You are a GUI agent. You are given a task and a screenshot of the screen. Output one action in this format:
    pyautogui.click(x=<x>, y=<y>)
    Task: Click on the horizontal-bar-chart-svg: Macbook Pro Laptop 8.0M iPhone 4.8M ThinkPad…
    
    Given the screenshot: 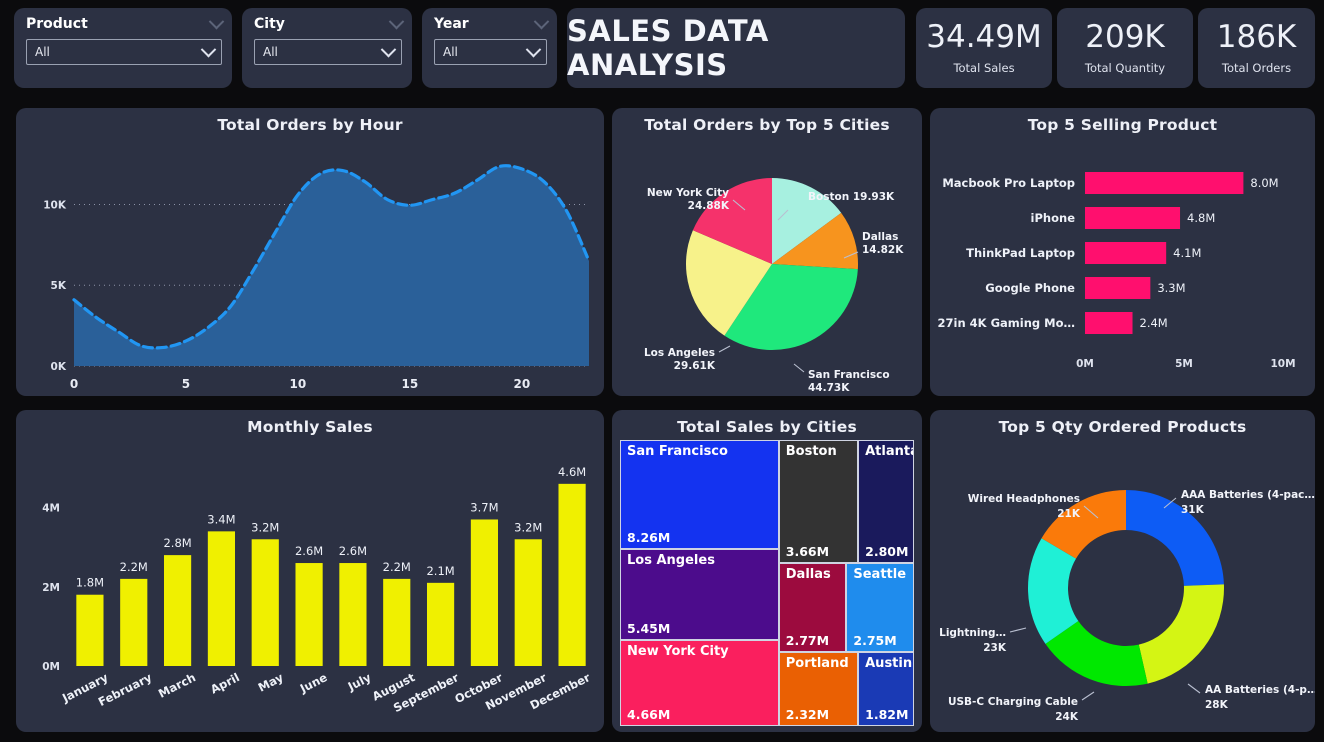 What is the action you would take?
    pyautogui.click(x=1122, y=263)
    